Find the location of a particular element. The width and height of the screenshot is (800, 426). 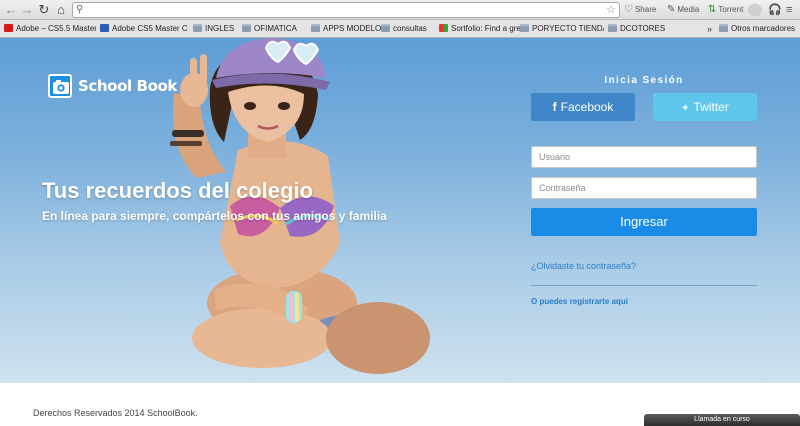

back-icon: ← is located at coordinates (11, 10).